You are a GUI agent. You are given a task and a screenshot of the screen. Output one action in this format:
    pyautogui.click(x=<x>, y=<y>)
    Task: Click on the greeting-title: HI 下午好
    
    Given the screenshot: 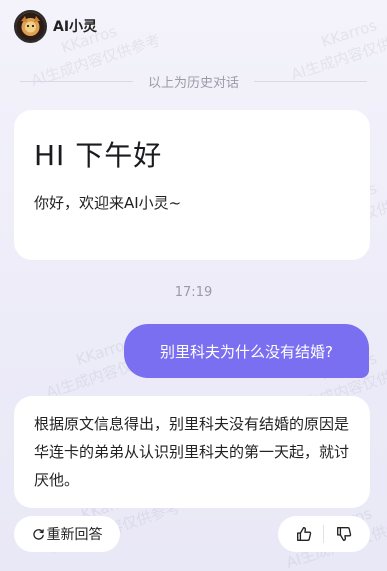 What is the action you would take?
    pyautogui.click(x=98, y=155)
    